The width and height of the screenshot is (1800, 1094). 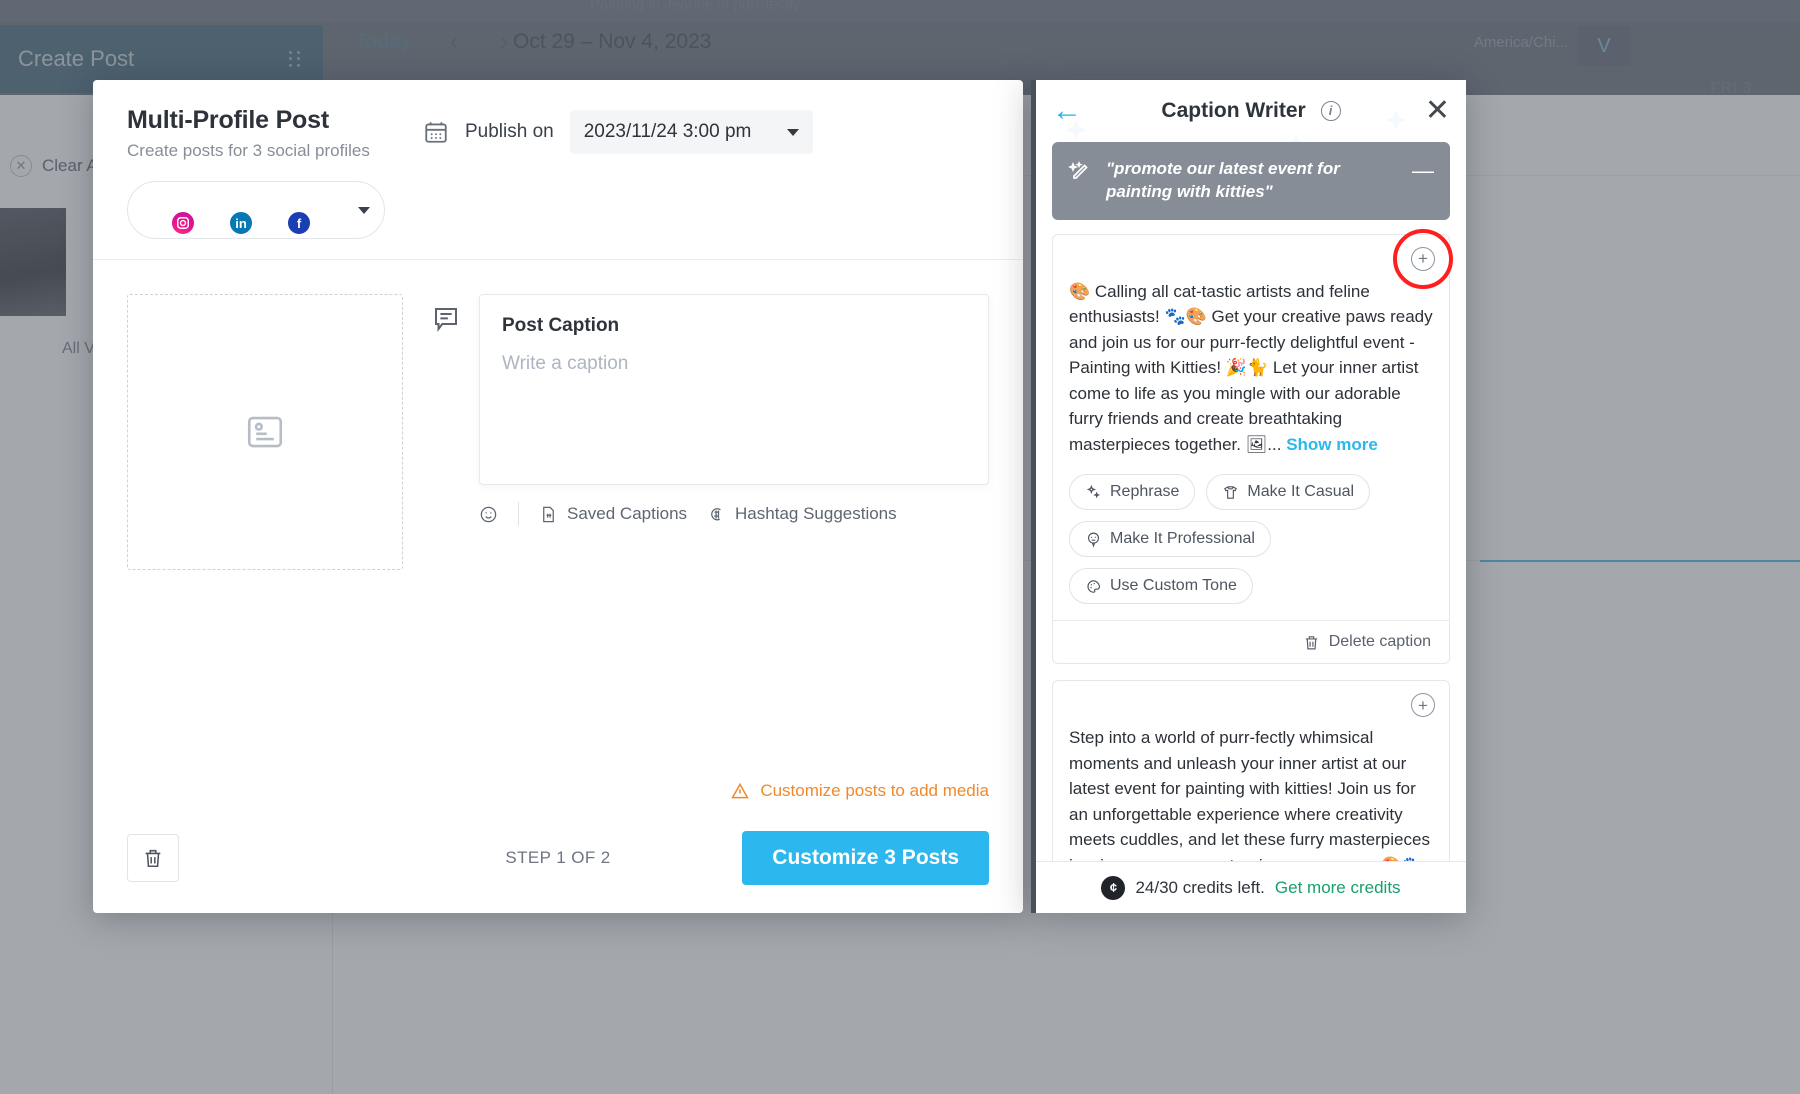 What do you see at coordinates (183, 223) in the screenshot?
I see `instagram-icon` at bounding box center [183, 223].